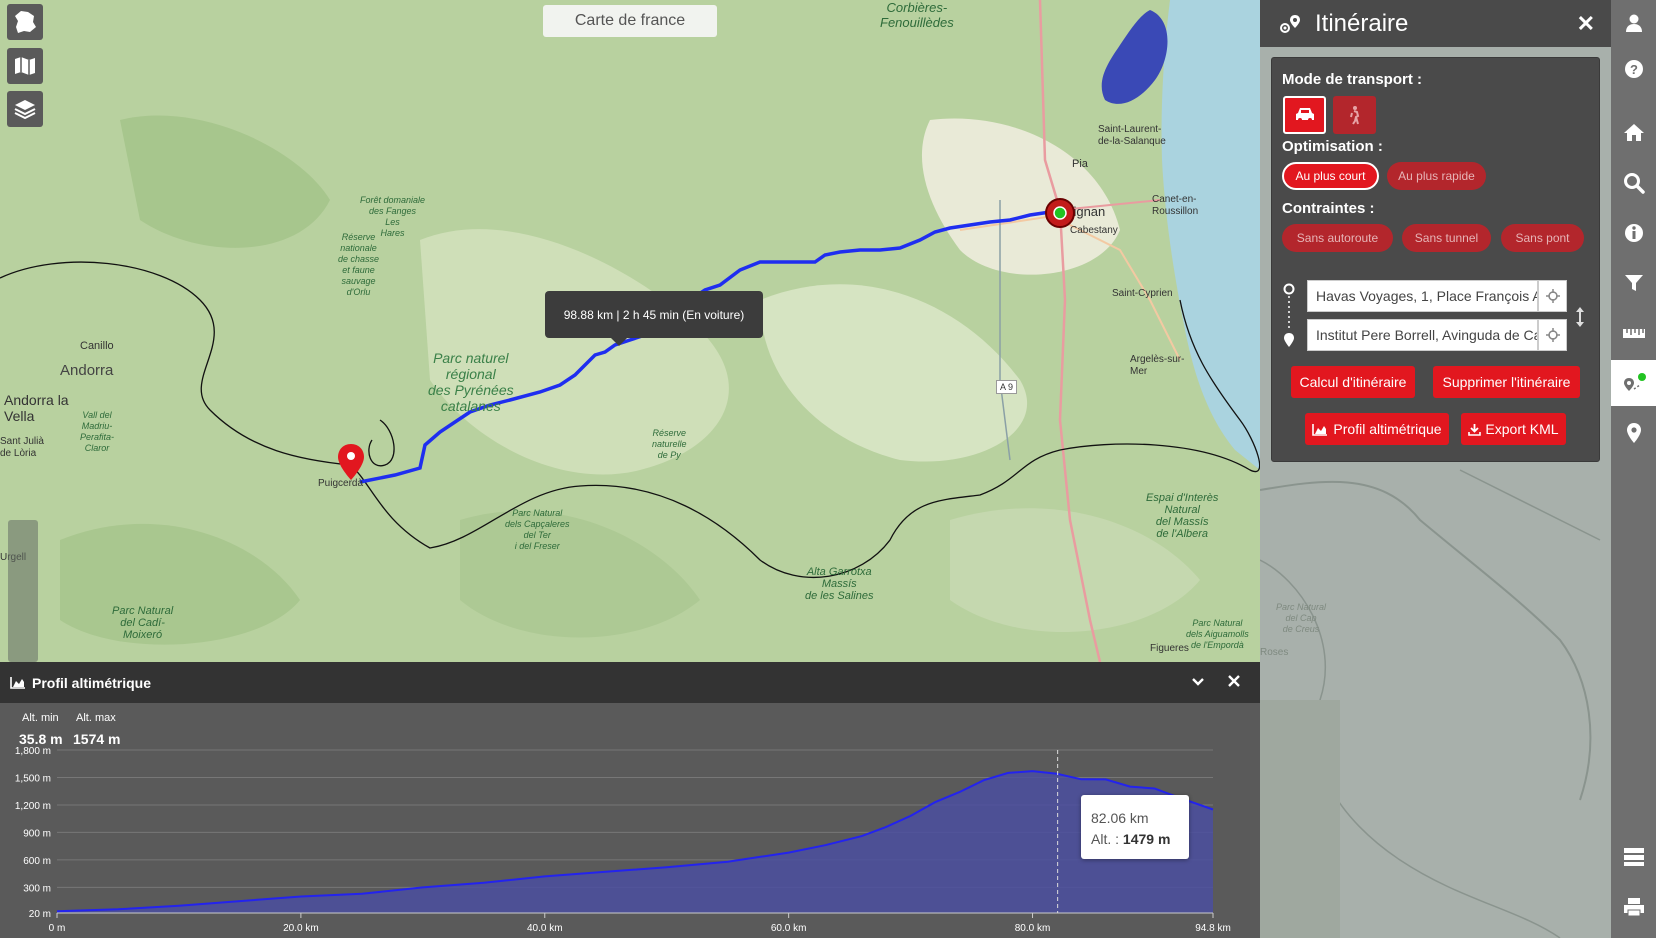 This screenshot has height=938, width=1656. Describe the element at coordinates (40, 914) in the screenshot. I see `y-tick-label: 20 m` at that location.